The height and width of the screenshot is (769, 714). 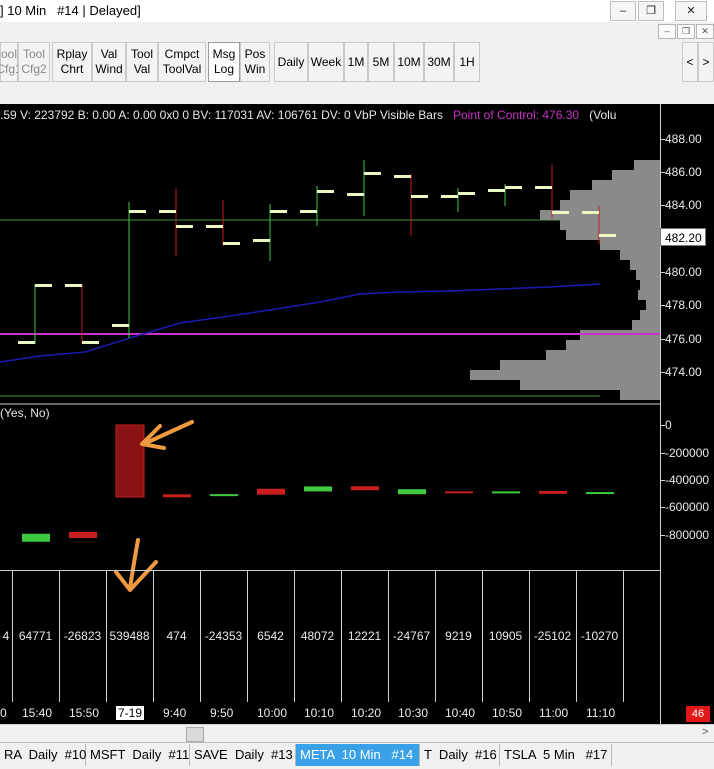 I want to click on chart-tab: SAVE Daily #13, so click(x=243, y=755).